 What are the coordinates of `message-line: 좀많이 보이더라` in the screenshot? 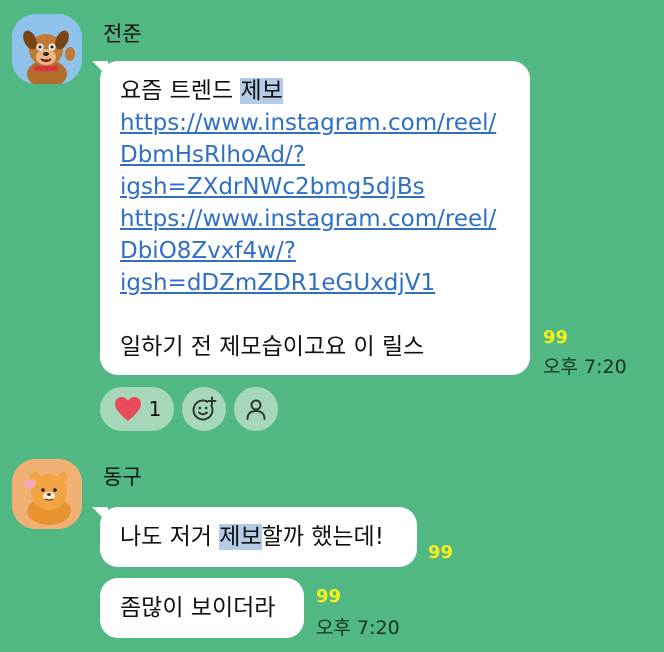 It's located at (198, 608).